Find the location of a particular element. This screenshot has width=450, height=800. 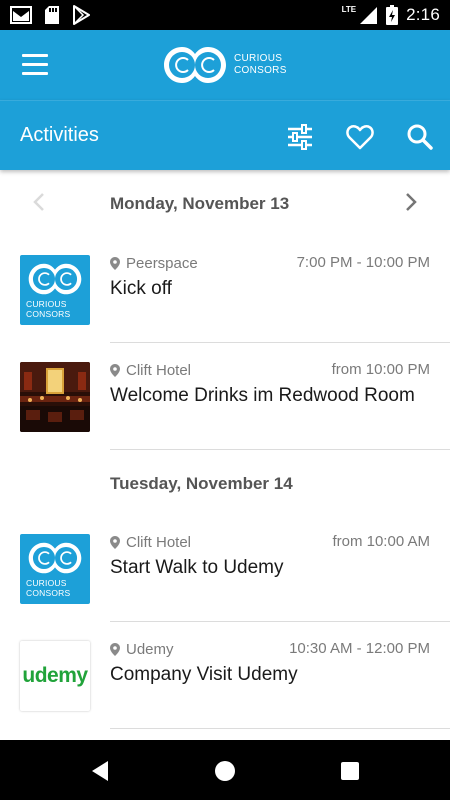

date-navigator: Monday, November 13 is located at coordinates (225, 203).